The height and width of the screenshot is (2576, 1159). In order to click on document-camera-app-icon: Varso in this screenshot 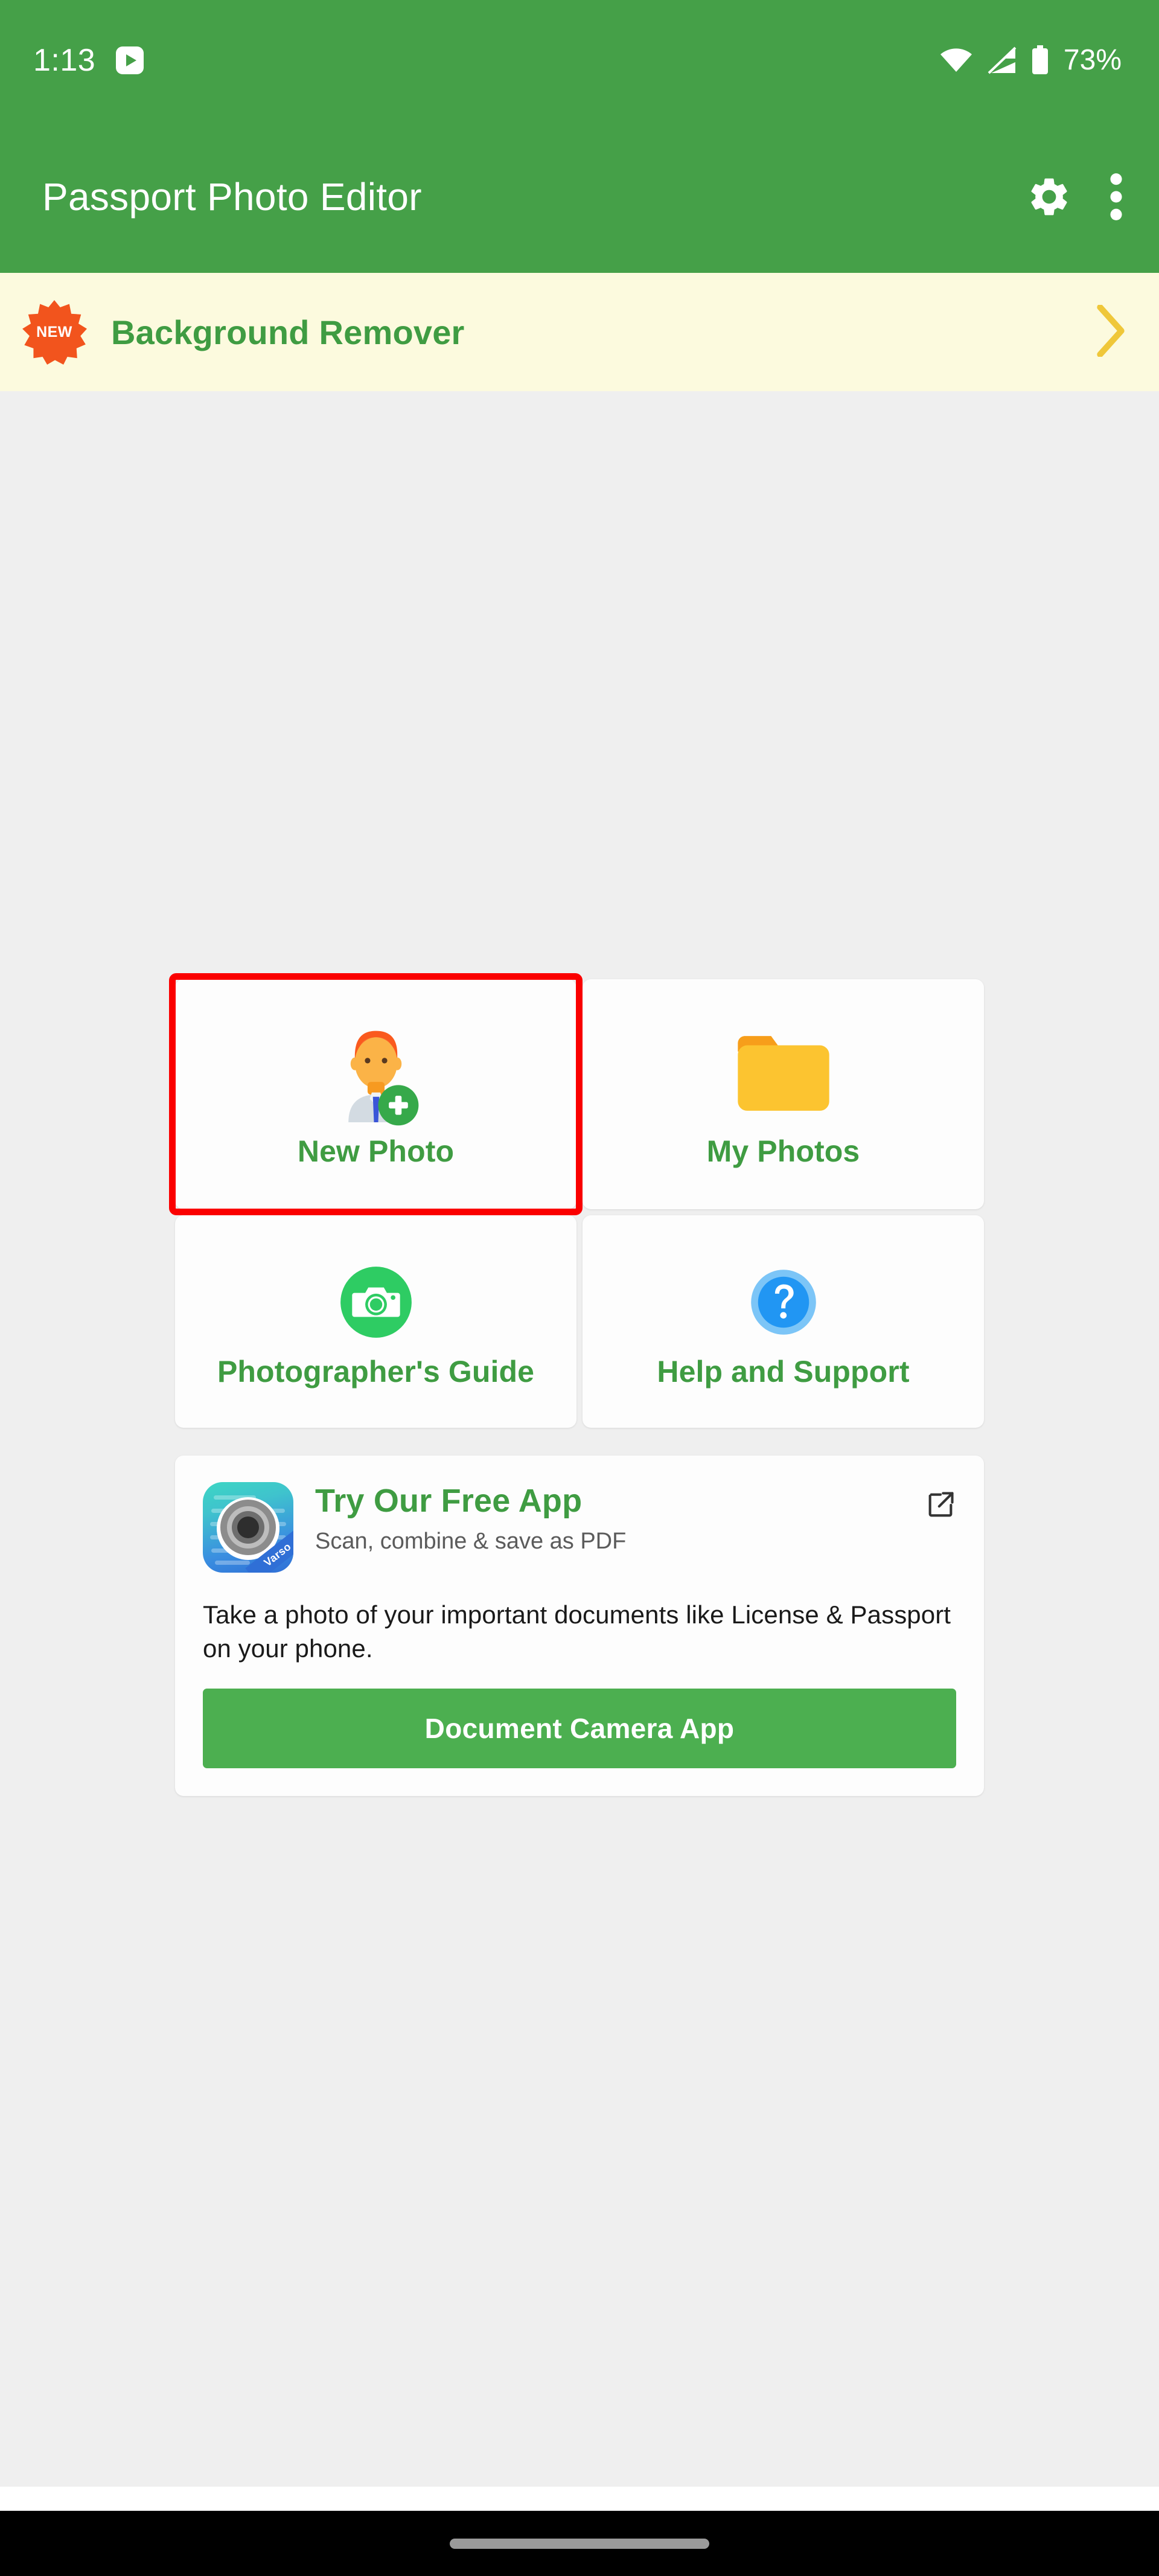, I will do `click(248, 1528)`.